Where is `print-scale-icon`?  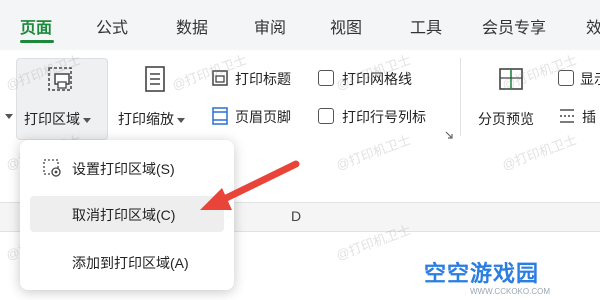 print-scale-icon is located at coordinates (155, 79).